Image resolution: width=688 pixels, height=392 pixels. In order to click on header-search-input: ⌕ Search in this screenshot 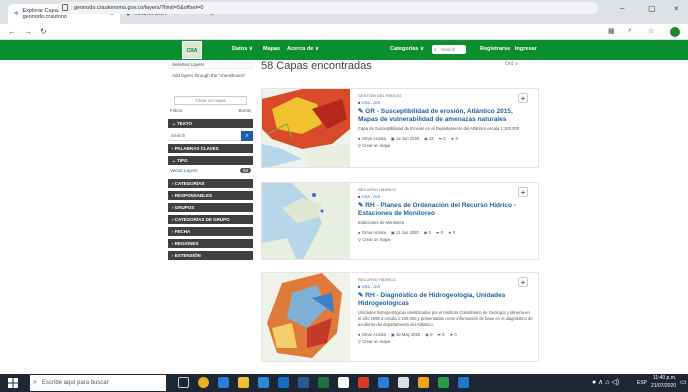, I will do `click(449, 49)`.